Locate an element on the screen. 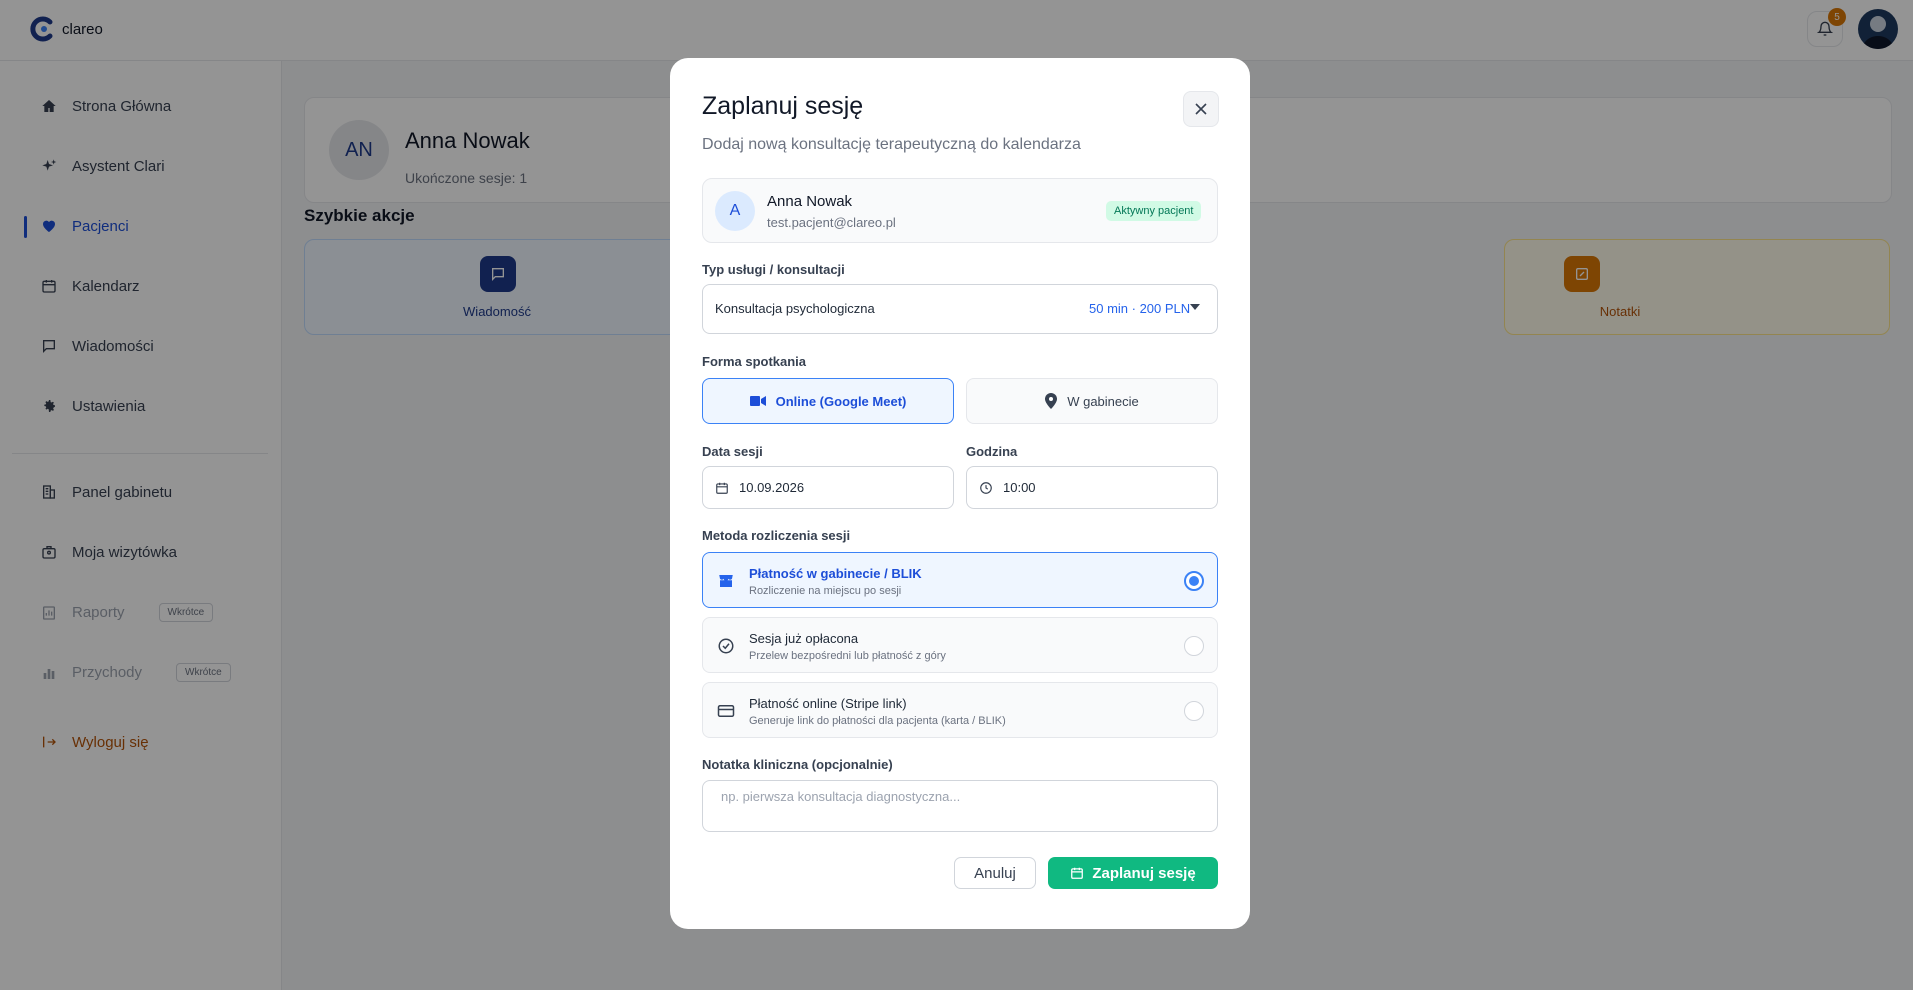  date-label: Data sesji is located at coordinates (732, 451).